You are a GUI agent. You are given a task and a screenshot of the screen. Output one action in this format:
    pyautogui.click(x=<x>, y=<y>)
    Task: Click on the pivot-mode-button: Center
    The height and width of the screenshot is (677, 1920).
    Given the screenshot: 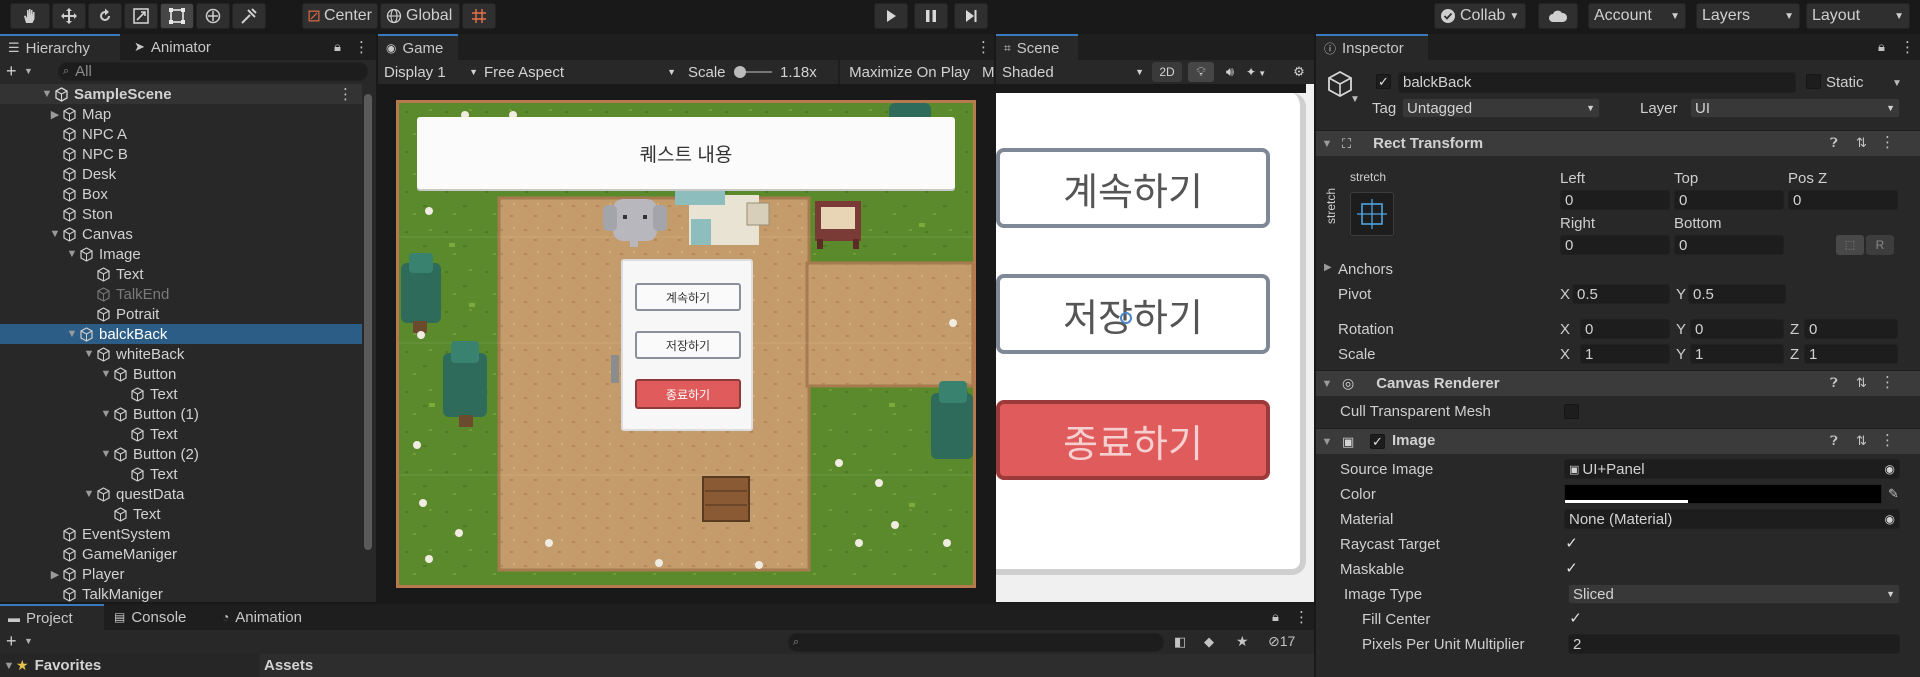 What is the action you would take?
    pyautogui.click(x=340, y=16)
    